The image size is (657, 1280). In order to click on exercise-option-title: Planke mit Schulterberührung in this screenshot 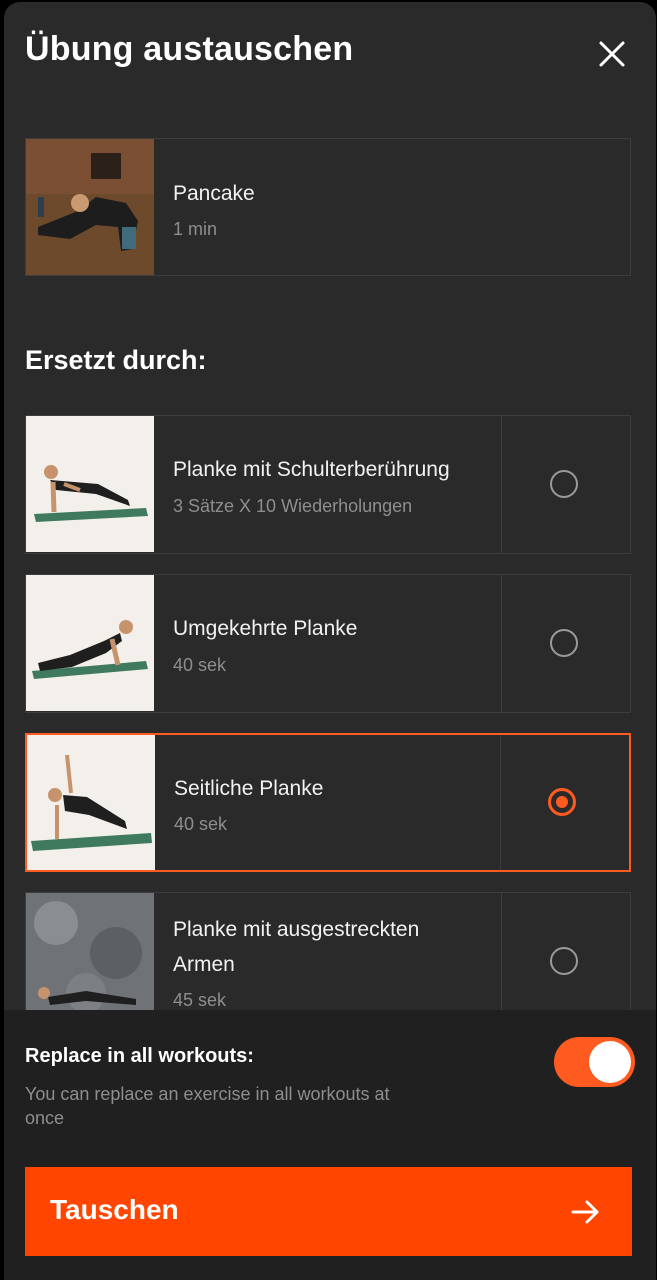, I will do `click(311, 469)`.